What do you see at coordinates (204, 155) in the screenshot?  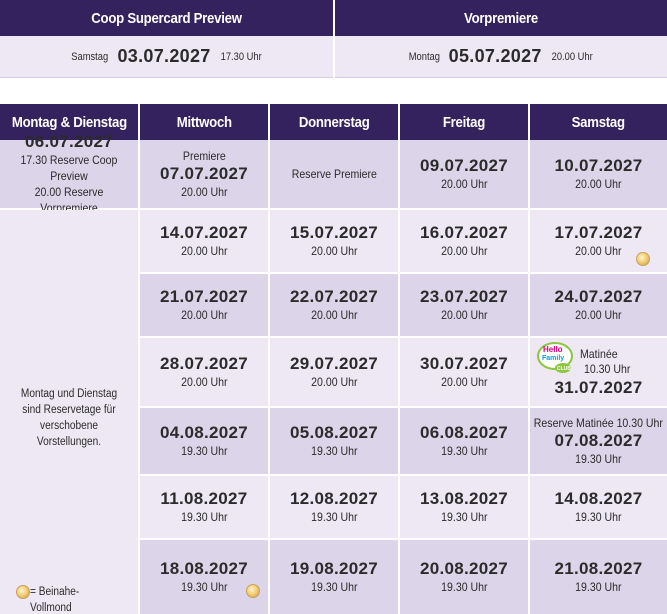 I see `premiere-label: Premiere` at bounding box center [204, 155].